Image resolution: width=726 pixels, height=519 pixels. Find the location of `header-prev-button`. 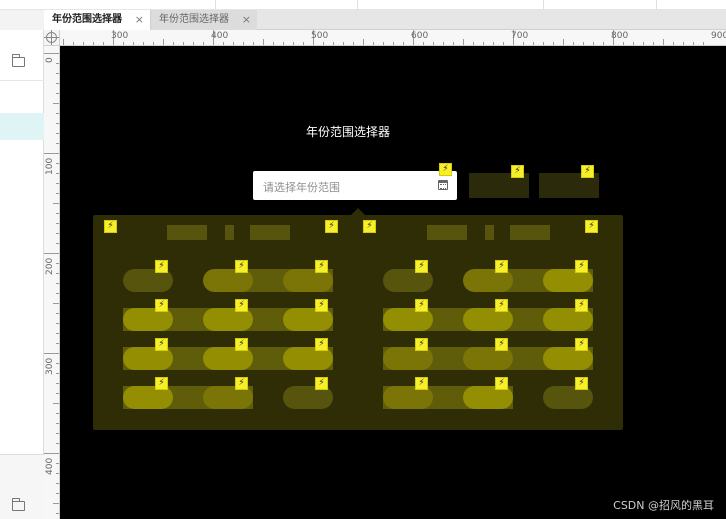

header-prev-button is located at coordinates (187, 232).